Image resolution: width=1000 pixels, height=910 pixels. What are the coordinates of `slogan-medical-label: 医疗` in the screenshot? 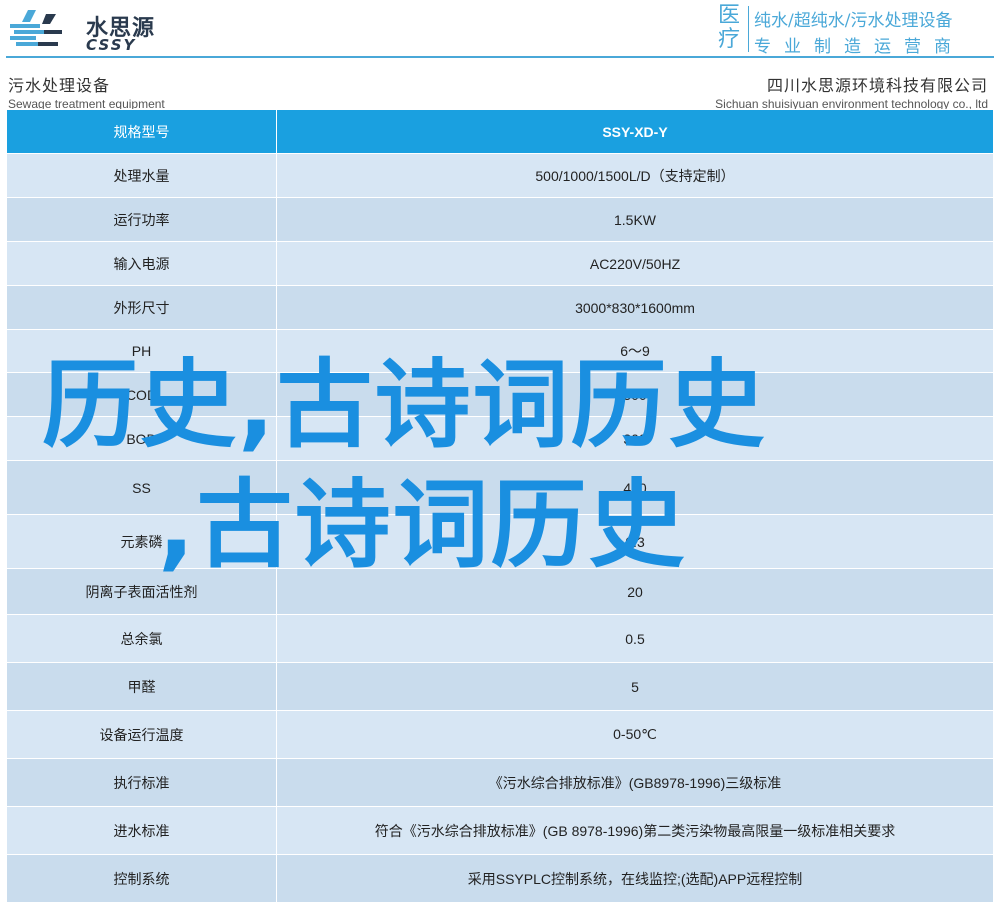 It's located at (729, 27).